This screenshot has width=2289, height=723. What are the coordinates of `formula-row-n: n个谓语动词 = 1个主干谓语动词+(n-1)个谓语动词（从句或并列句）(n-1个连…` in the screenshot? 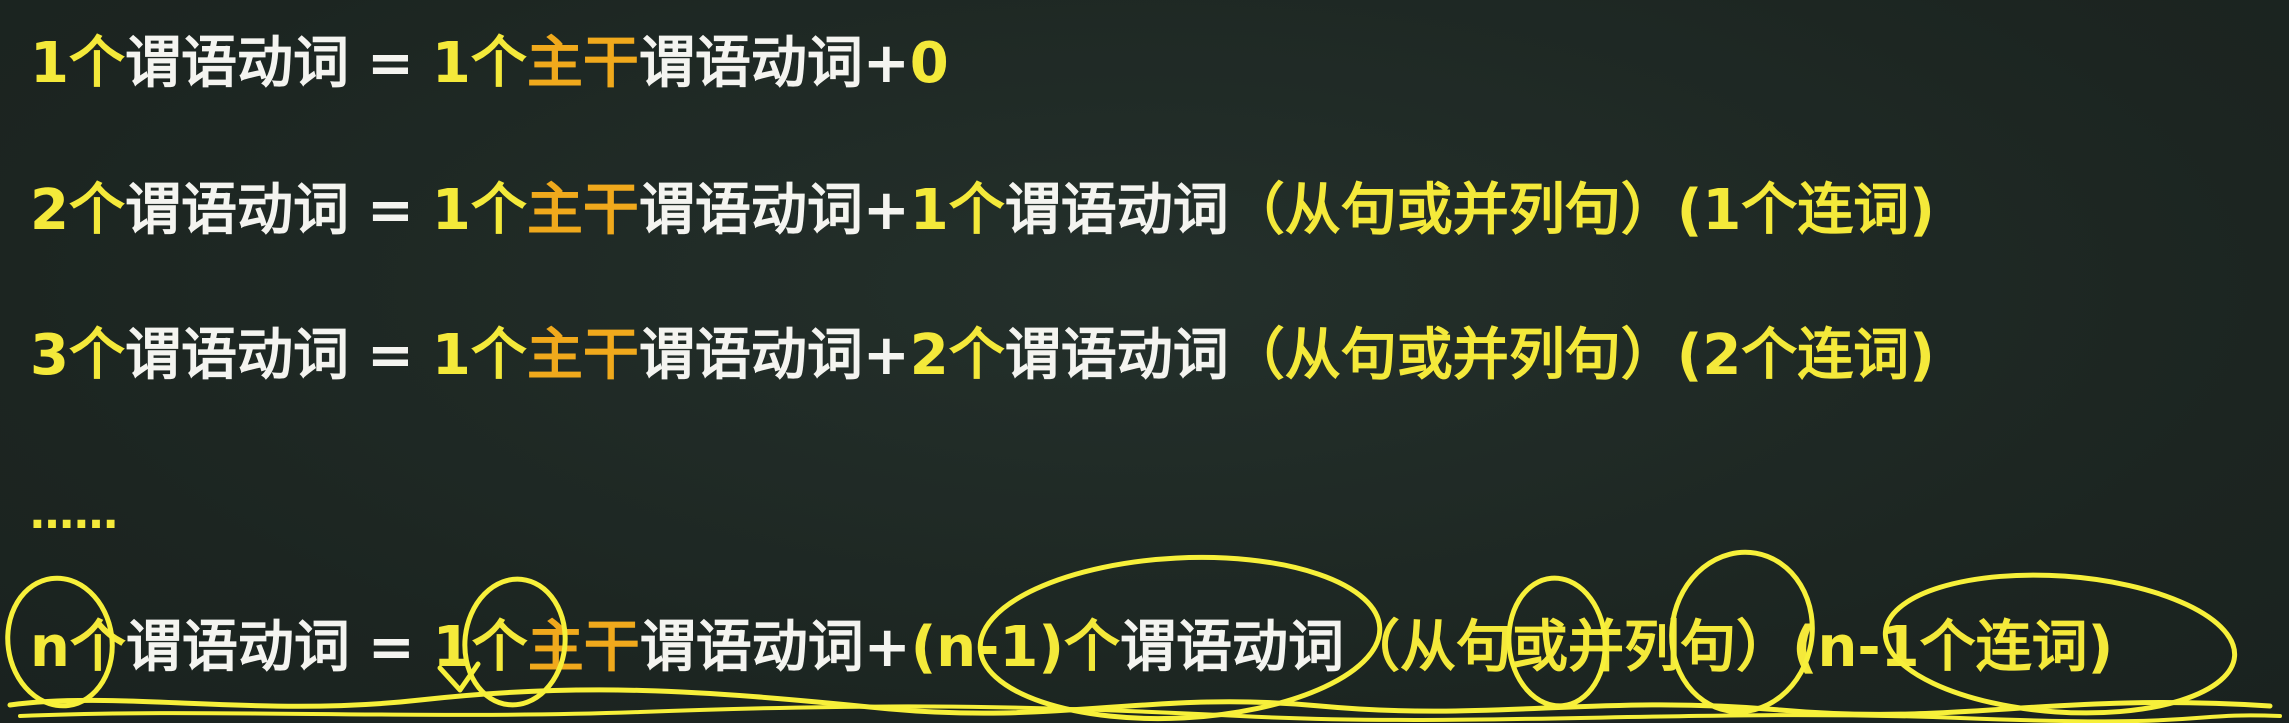 It's located at (1071, 648).